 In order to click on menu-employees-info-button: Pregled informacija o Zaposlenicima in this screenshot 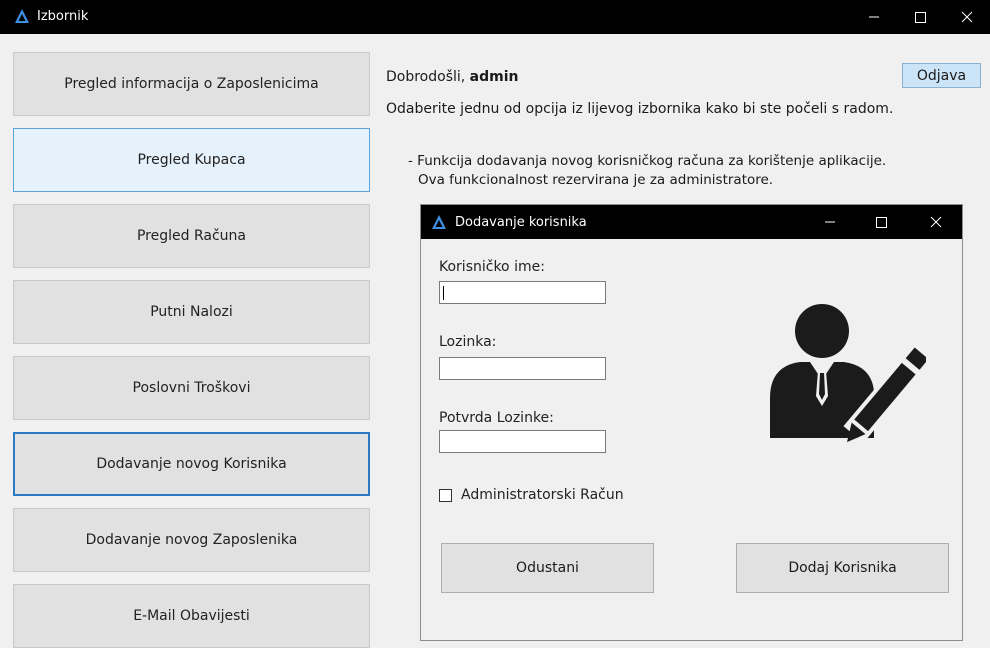, I will do `click(191, 84)`.